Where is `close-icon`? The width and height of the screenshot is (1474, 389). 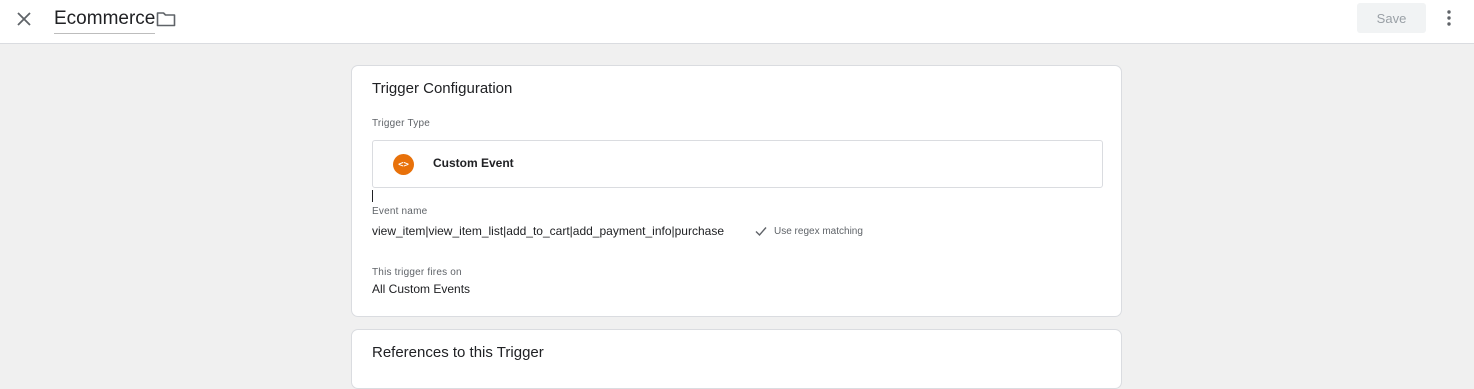 close-icon is located at coordinates (24, 19).